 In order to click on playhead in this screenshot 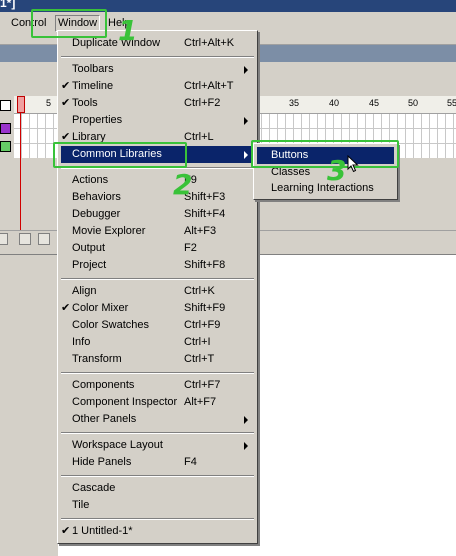, I will do `click(21, 165)`.